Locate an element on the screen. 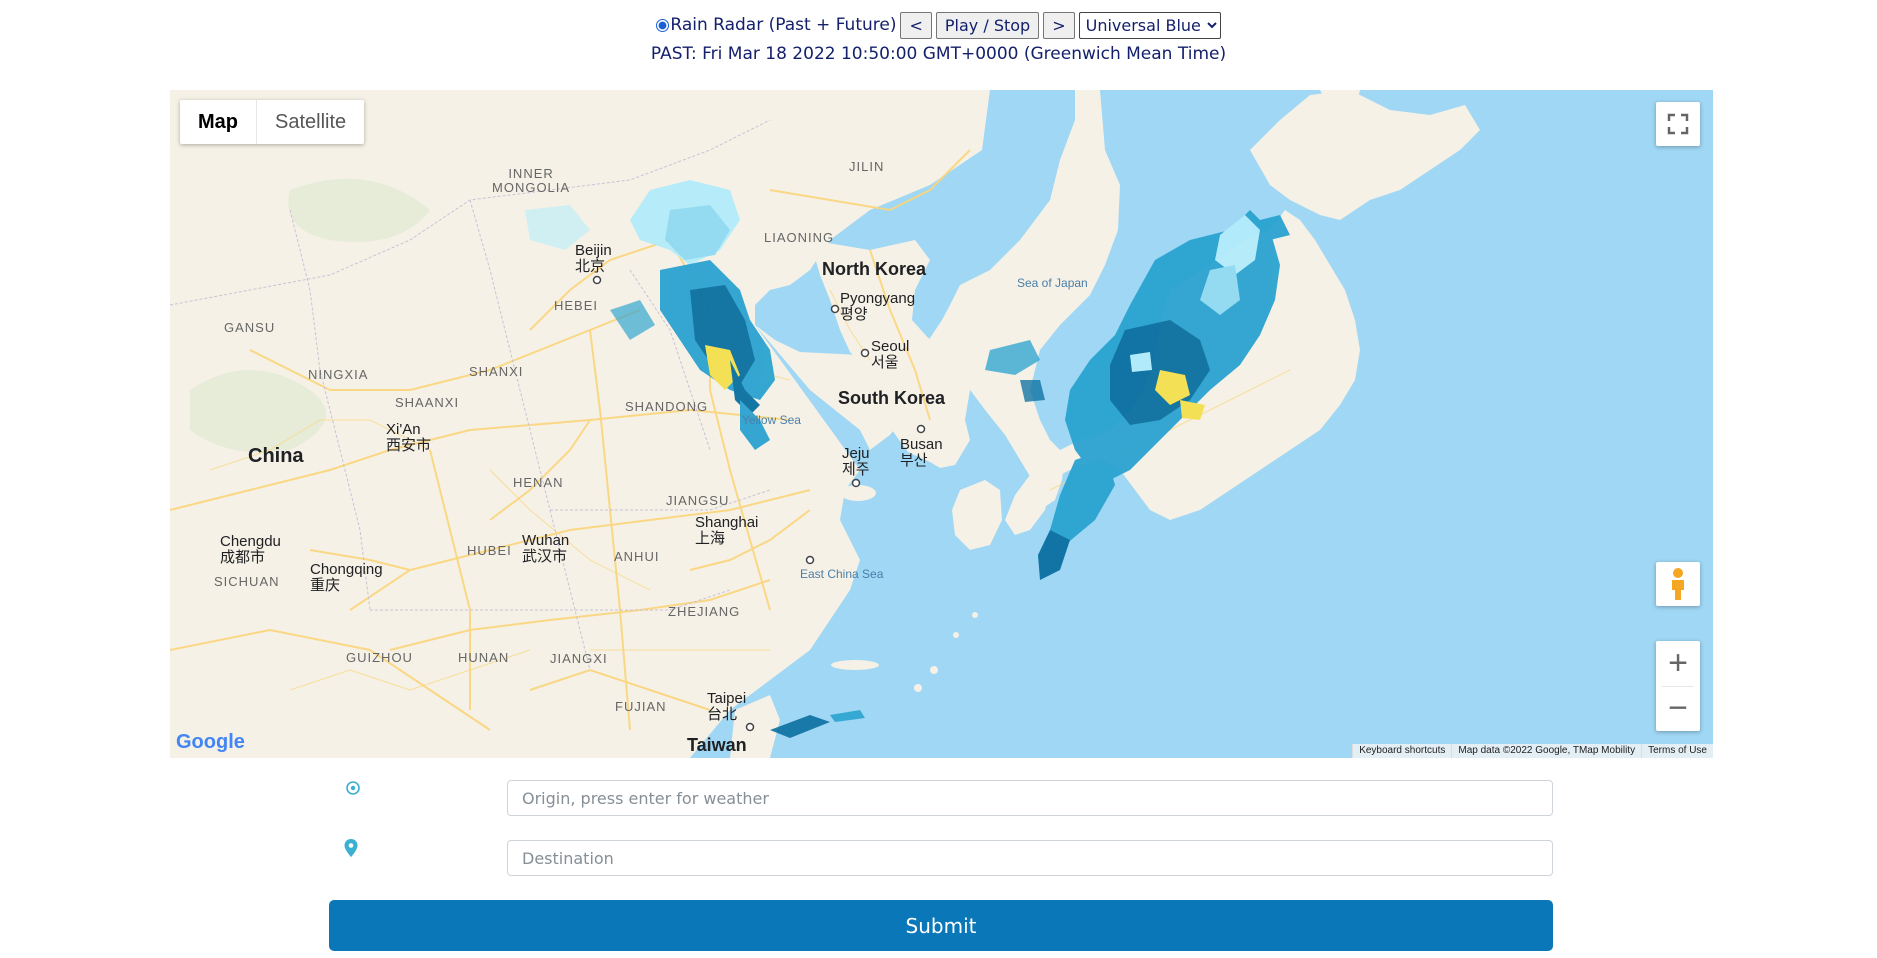 Image resolution: width=1877 pixels, height=958 pixels. label-taiwan: Taiwan is located at coordinates (717, 745).